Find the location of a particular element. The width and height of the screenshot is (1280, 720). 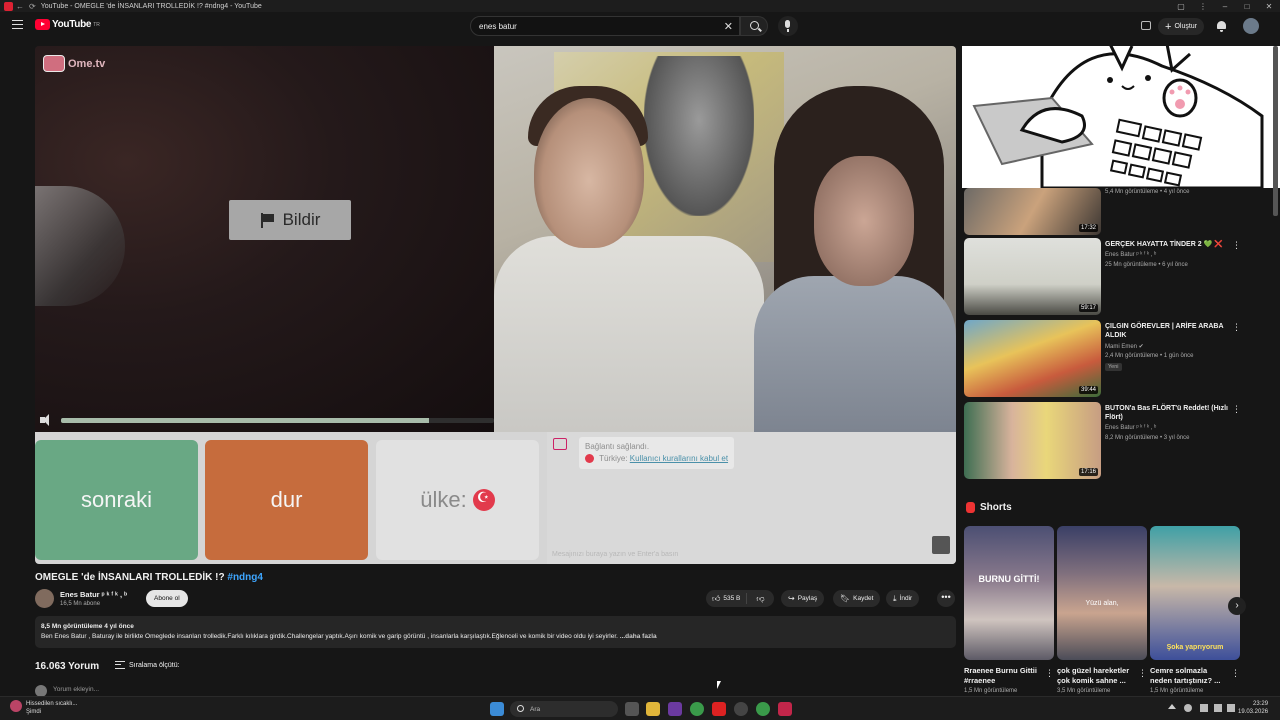

sort-comments-button: Sıralama ölçütü: is located at coordinates (147, 665).